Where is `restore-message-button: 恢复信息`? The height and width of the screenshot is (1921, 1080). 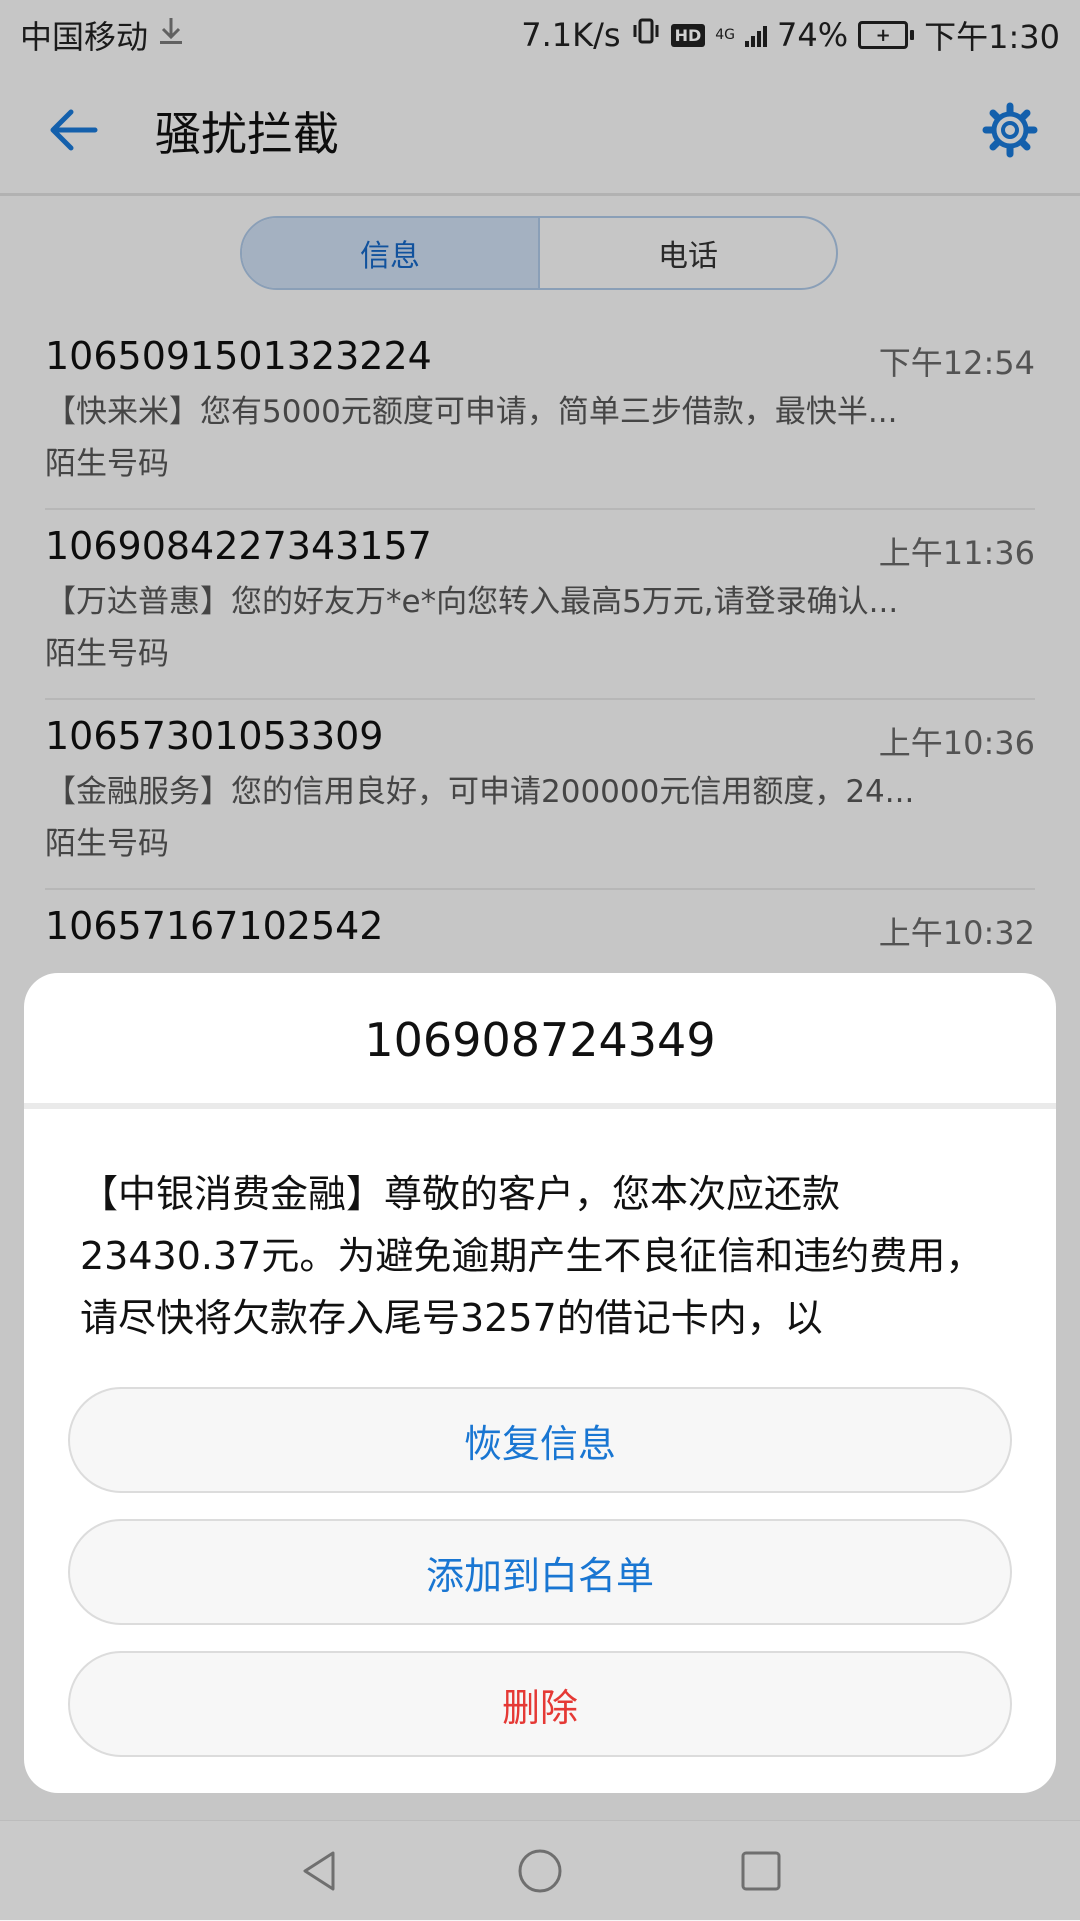 restore-message-button: 恢复信息 is located at coordinates (540, 1440).